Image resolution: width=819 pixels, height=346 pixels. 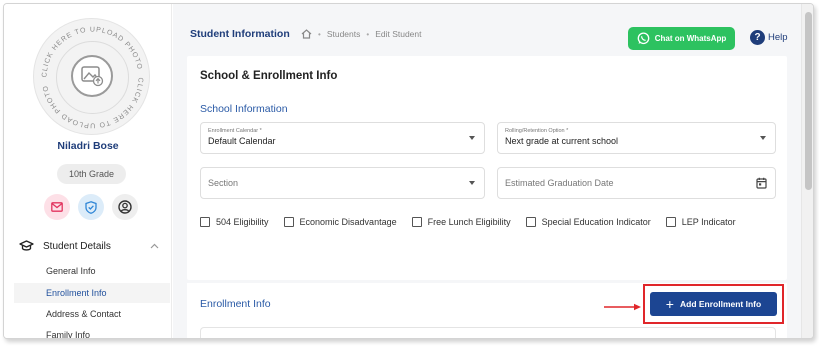 I want to click on add-enrollment-info-button: + Add Enrollment Info, so click(x=713, y=304).